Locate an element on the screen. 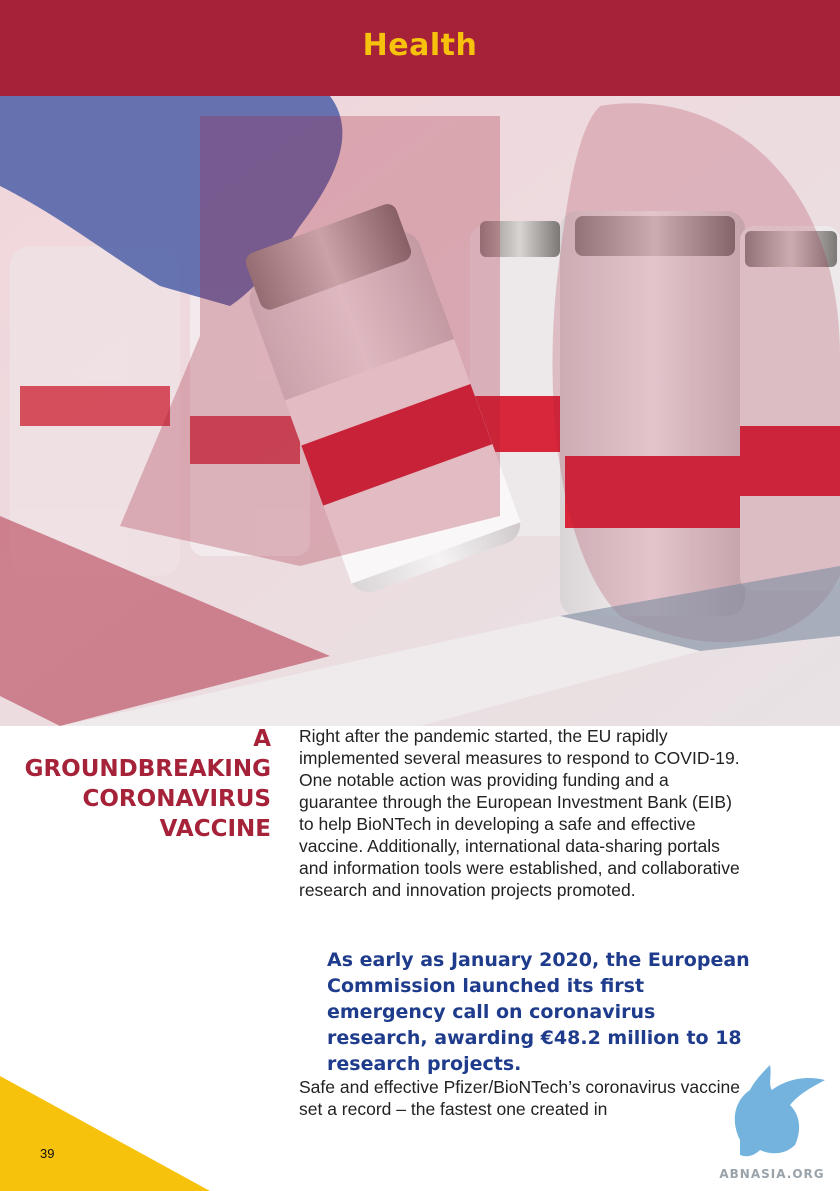 The image size is (840, 1191). heading-line: GROUNDBREAKING is located at coordinates (147, 769).